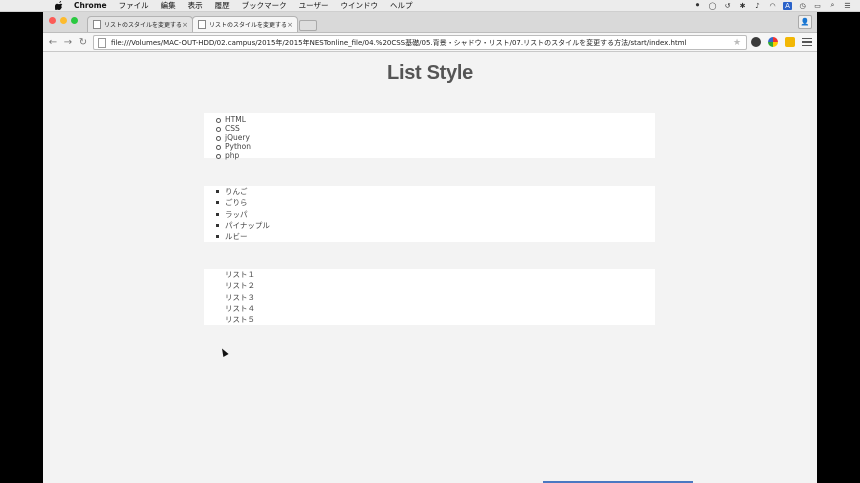 This screenshot has width=860, height=483. I want to click on list-item: リスト１, so click(240, 274).